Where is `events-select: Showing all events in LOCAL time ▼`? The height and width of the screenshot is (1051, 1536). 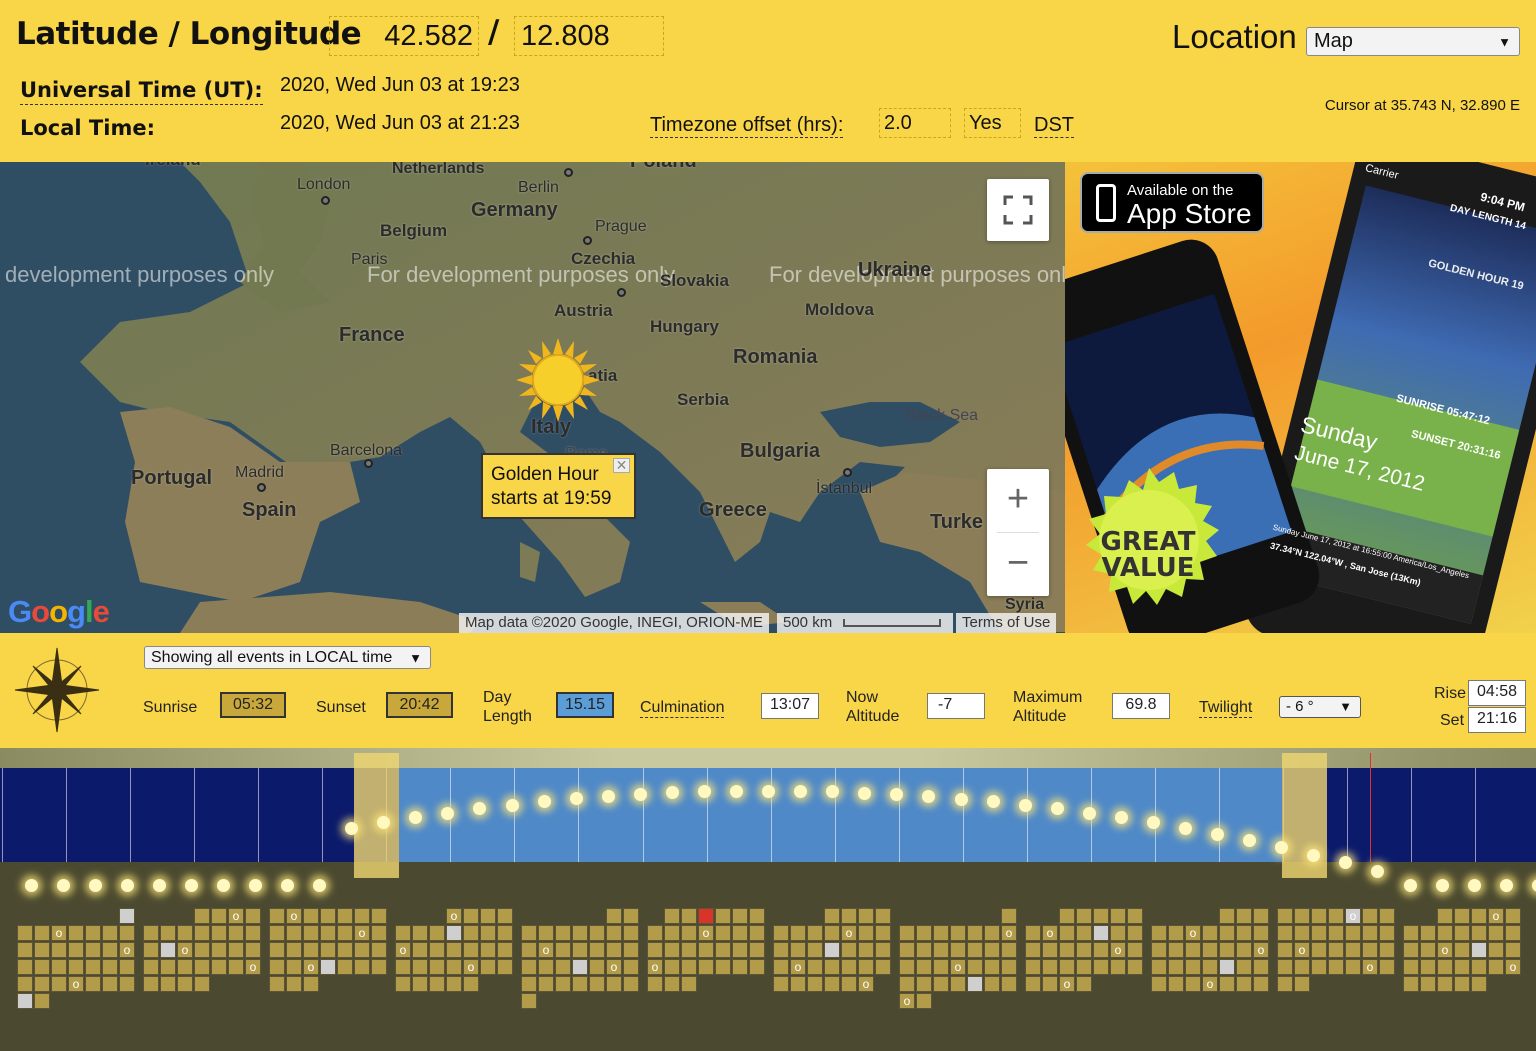
events-select: Showing all events in LOCAL time ▼ is located at coordinates (287, 657).